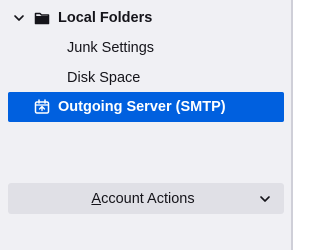 The image size is (320, 250). Describe the element at coordinates (142, 107) in the screenshot. I see `tree-item-label: Outgoing Server (SMTP)` at that location.